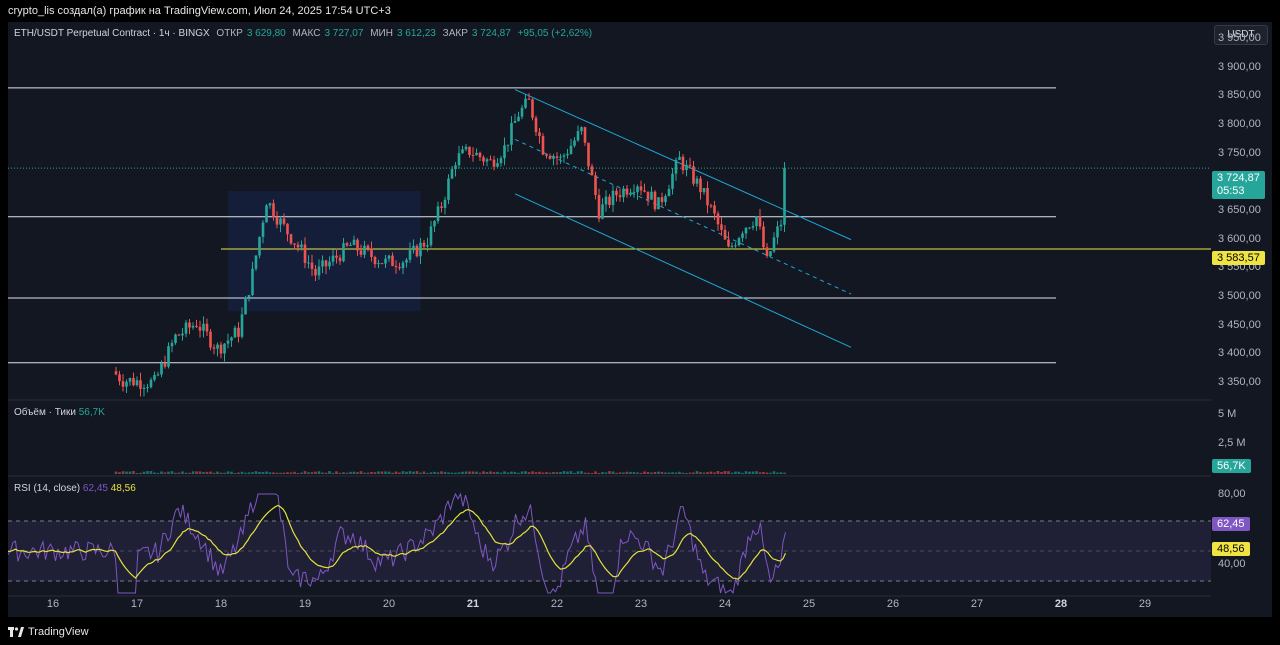  Describe the element at coordinates (1239, 66) in the screenshot. I see `price-tick-label: 3 900,00` at that location.